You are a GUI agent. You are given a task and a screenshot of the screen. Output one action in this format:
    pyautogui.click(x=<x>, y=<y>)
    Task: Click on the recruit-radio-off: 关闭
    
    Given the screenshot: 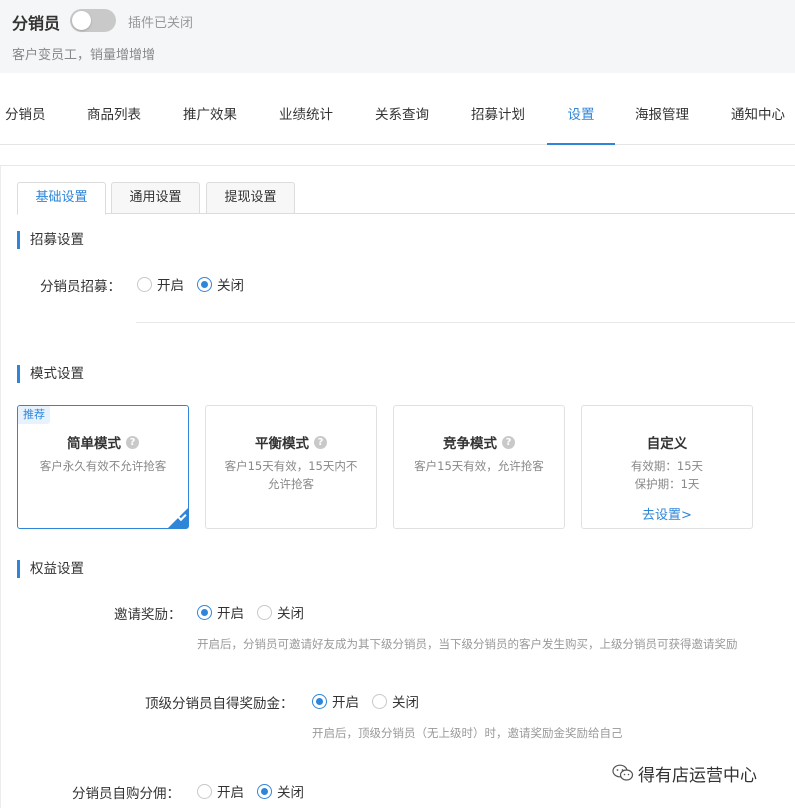 What is the action you would take?
    pyautogui.click(x=220, y=284)
    